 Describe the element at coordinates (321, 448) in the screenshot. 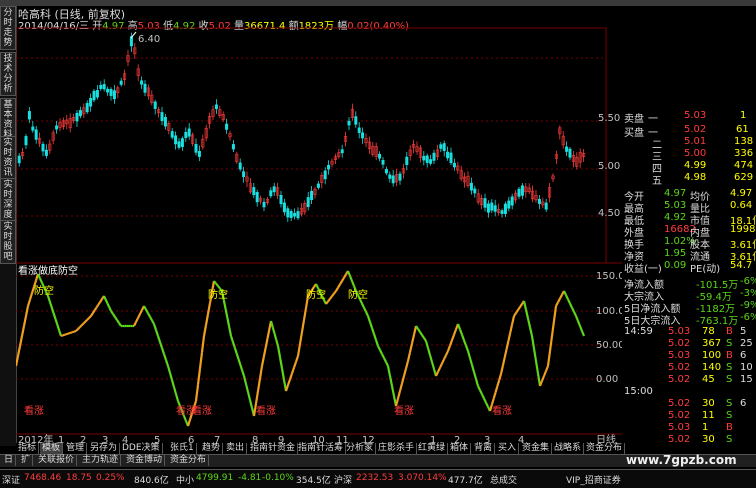

I see `indicator-tab: 指南针活筹` at that location.